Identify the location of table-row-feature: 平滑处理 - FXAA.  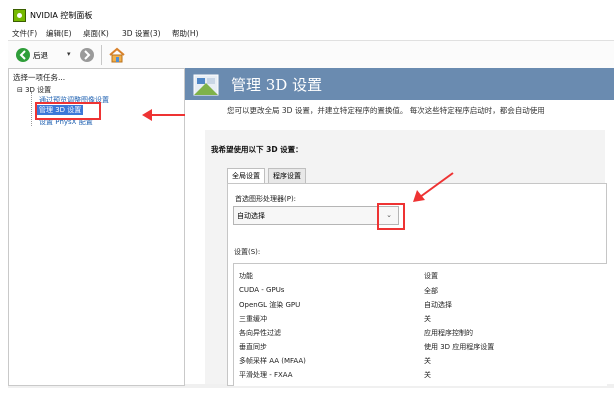
(266, 375).